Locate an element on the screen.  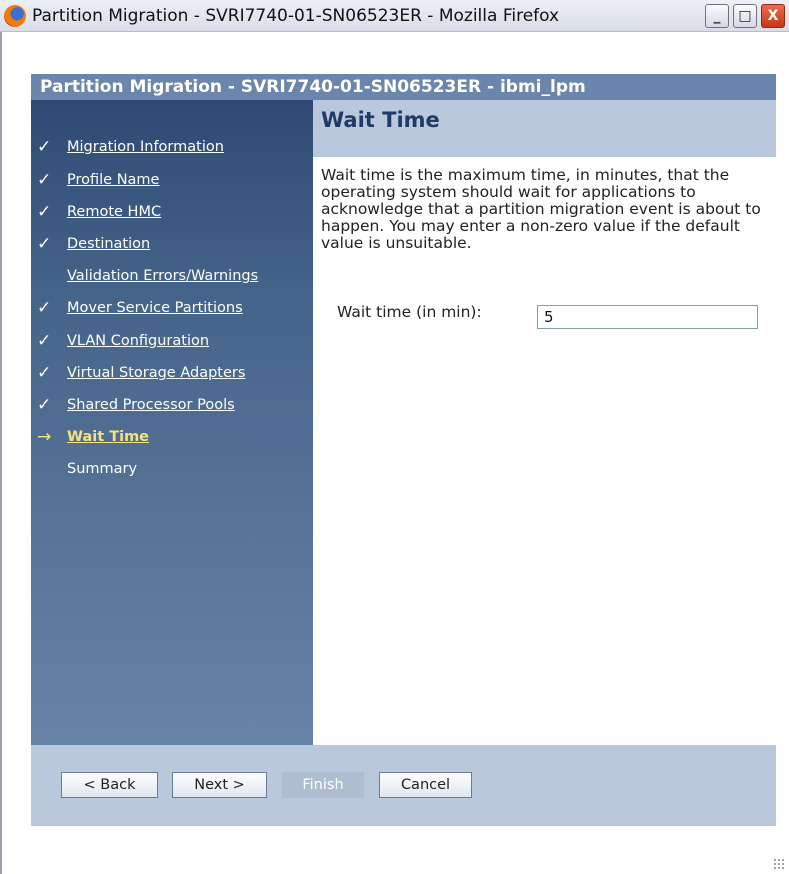
nav-item-validation-errors-warnings: Validation Errors/Warnings is located at coordinates (172, 277).